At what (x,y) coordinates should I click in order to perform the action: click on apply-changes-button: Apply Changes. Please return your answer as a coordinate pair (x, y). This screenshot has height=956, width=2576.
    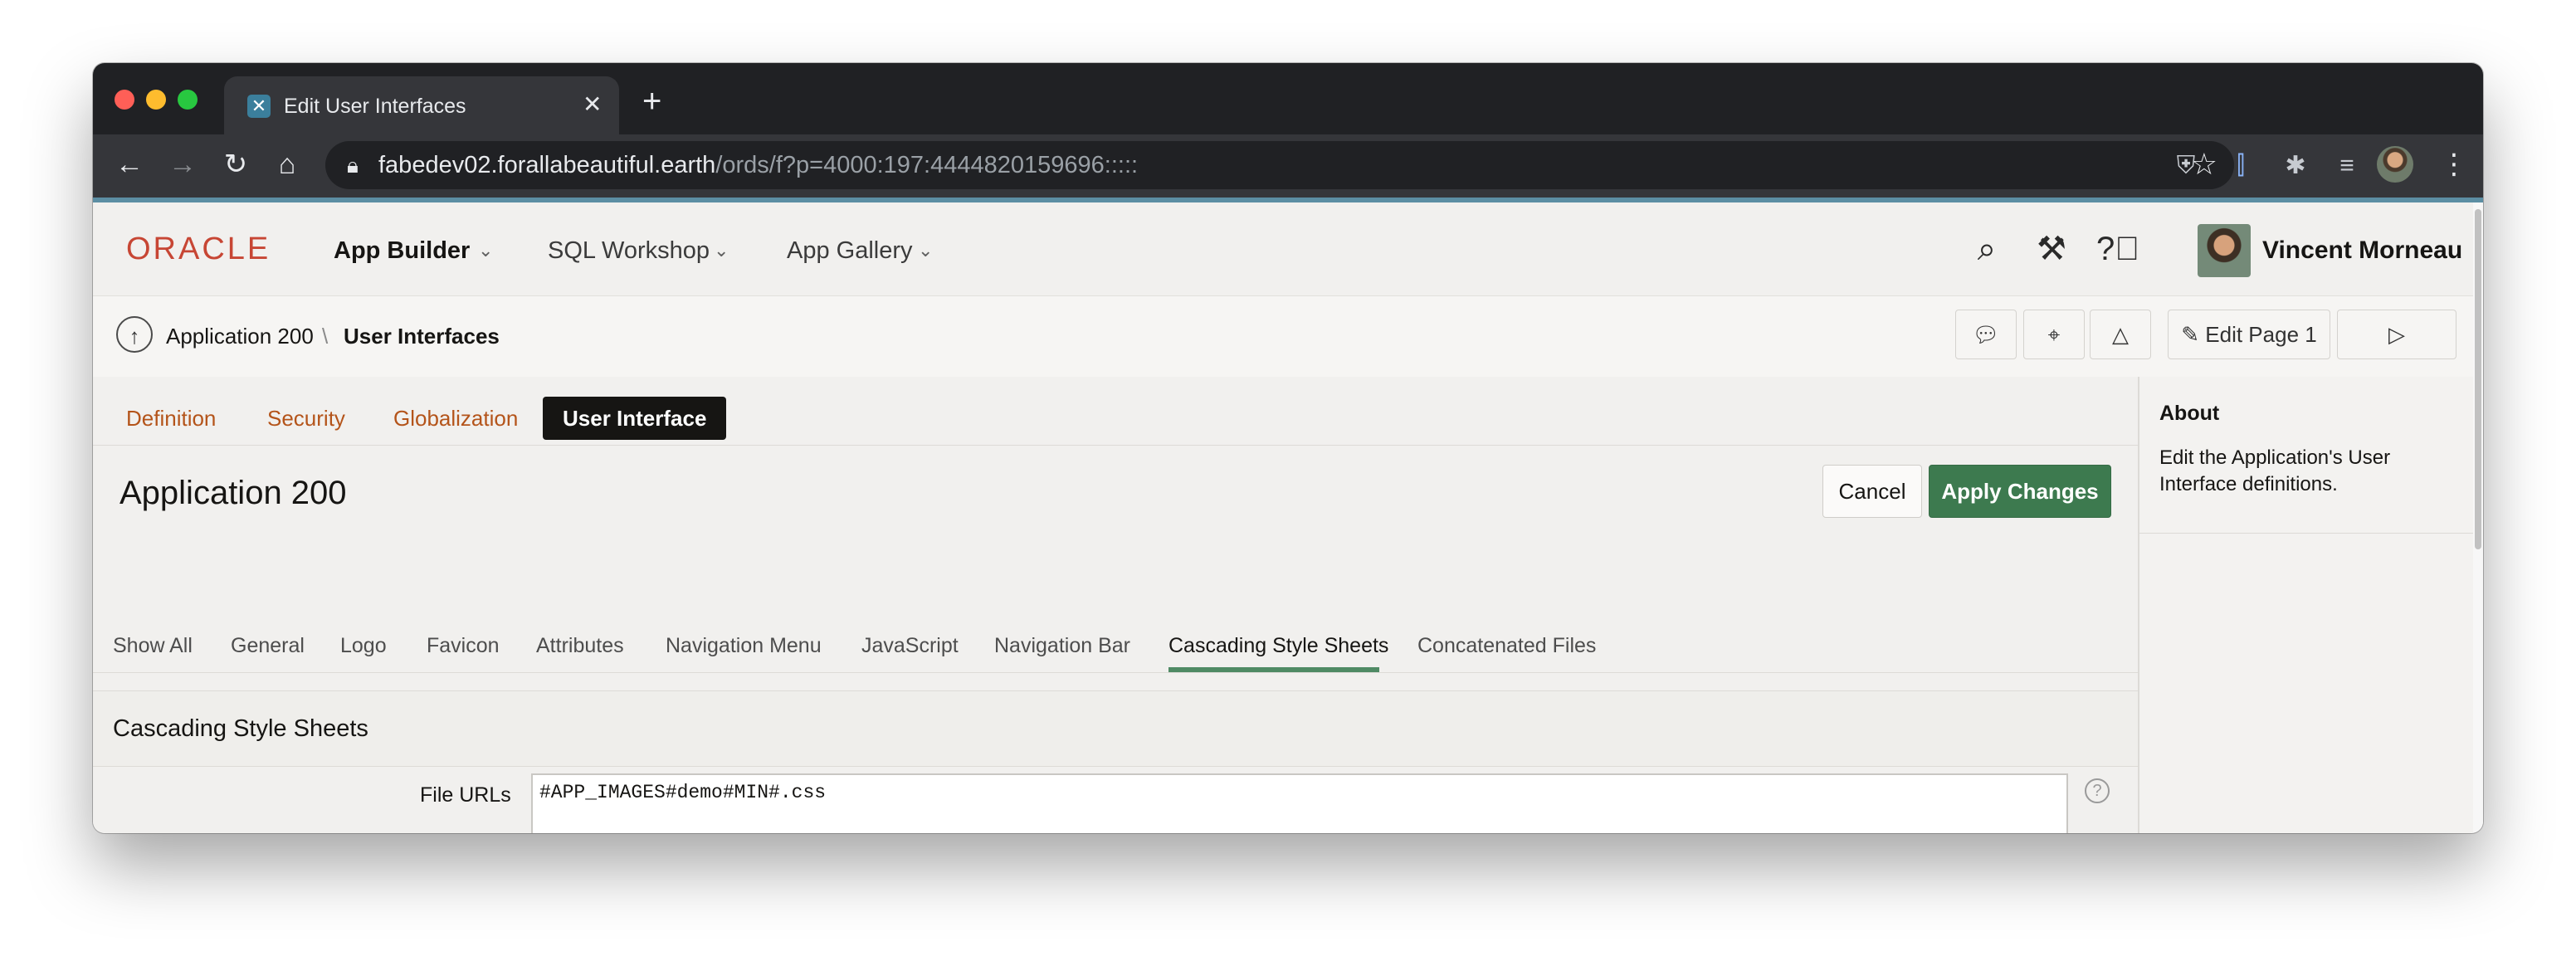
    Looking at the image, I should click on (2020, 491).